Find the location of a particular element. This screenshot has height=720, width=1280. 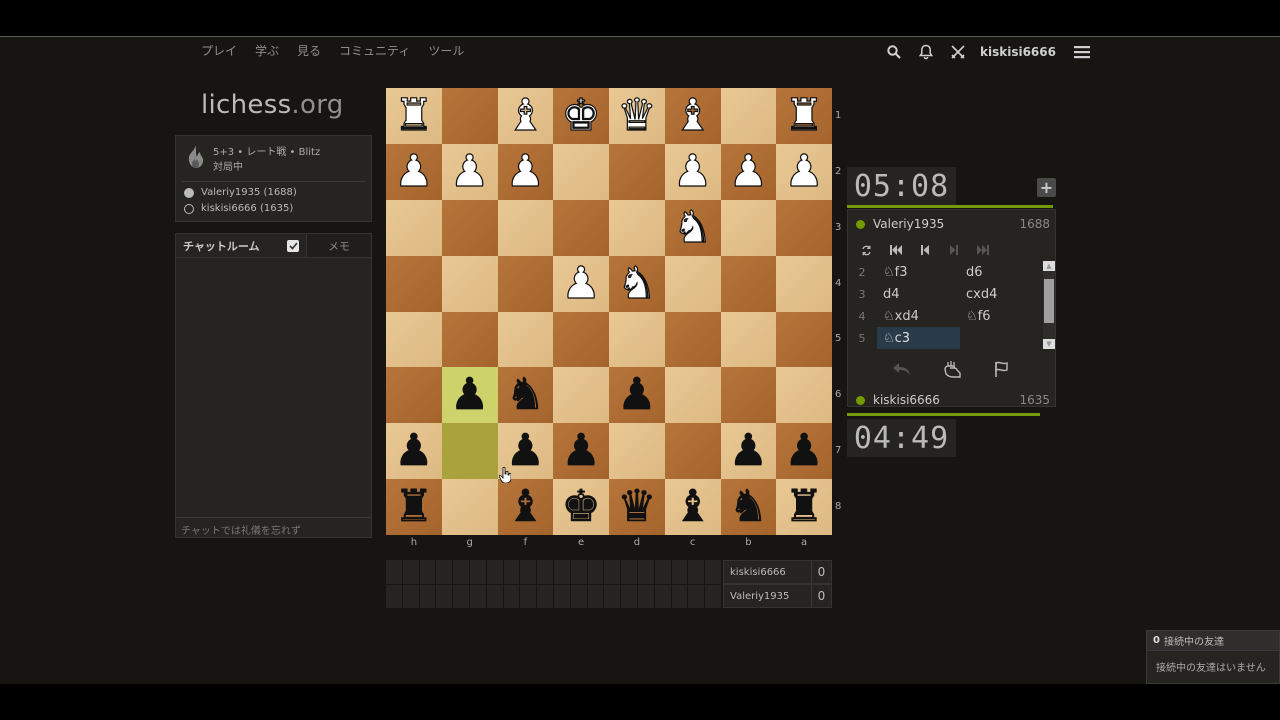

white-move-current: ♘c3 is located at coordinates (918, 338).